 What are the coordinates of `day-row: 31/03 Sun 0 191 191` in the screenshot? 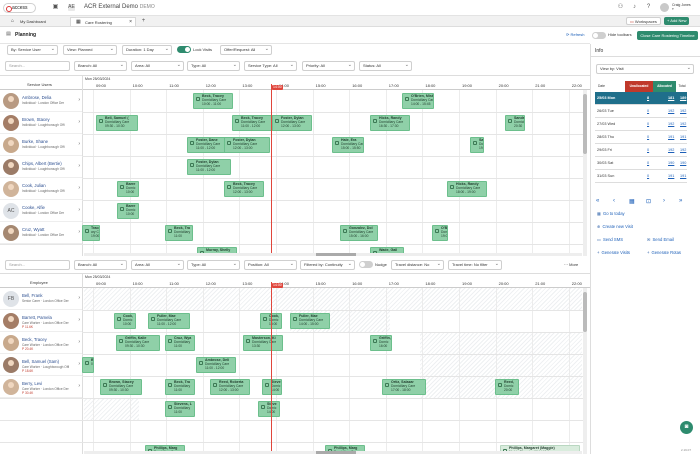 It's located at (641, 176).